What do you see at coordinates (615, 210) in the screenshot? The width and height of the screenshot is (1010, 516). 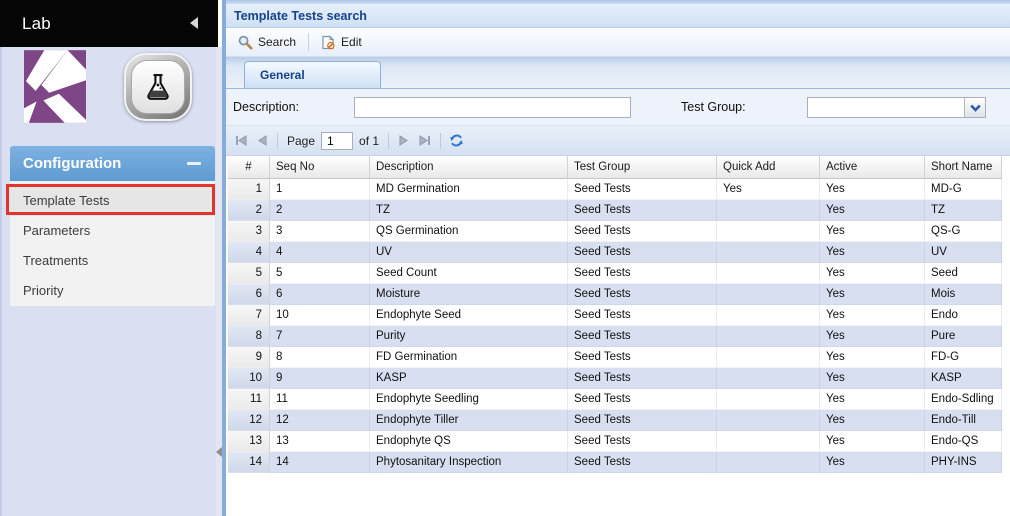 I see `table-row: 2 2 TZ Seed Tests Yes TZ` at bounding box center [615, 210].